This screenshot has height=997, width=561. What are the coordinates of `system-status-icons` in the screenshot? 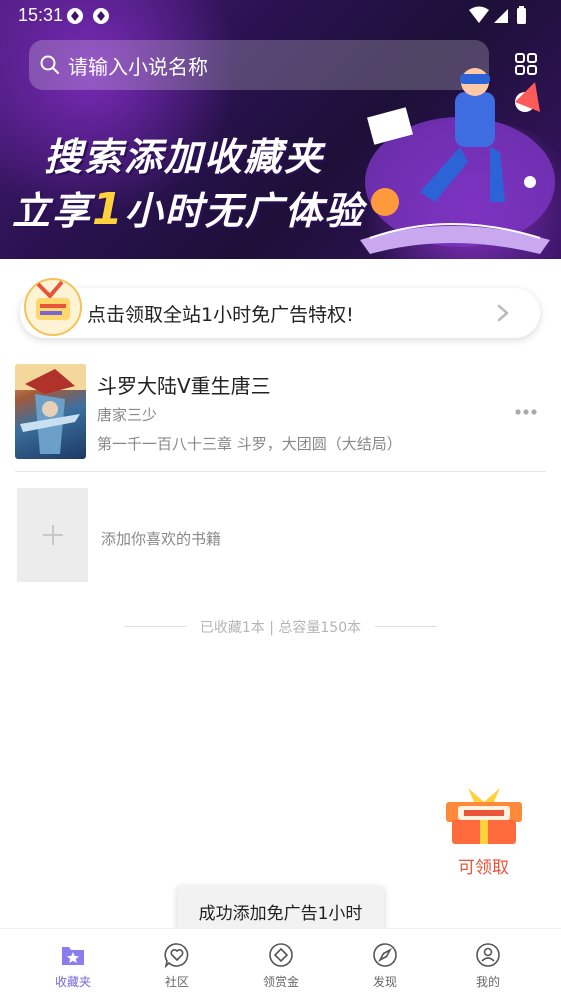 It's located at (500, 18).